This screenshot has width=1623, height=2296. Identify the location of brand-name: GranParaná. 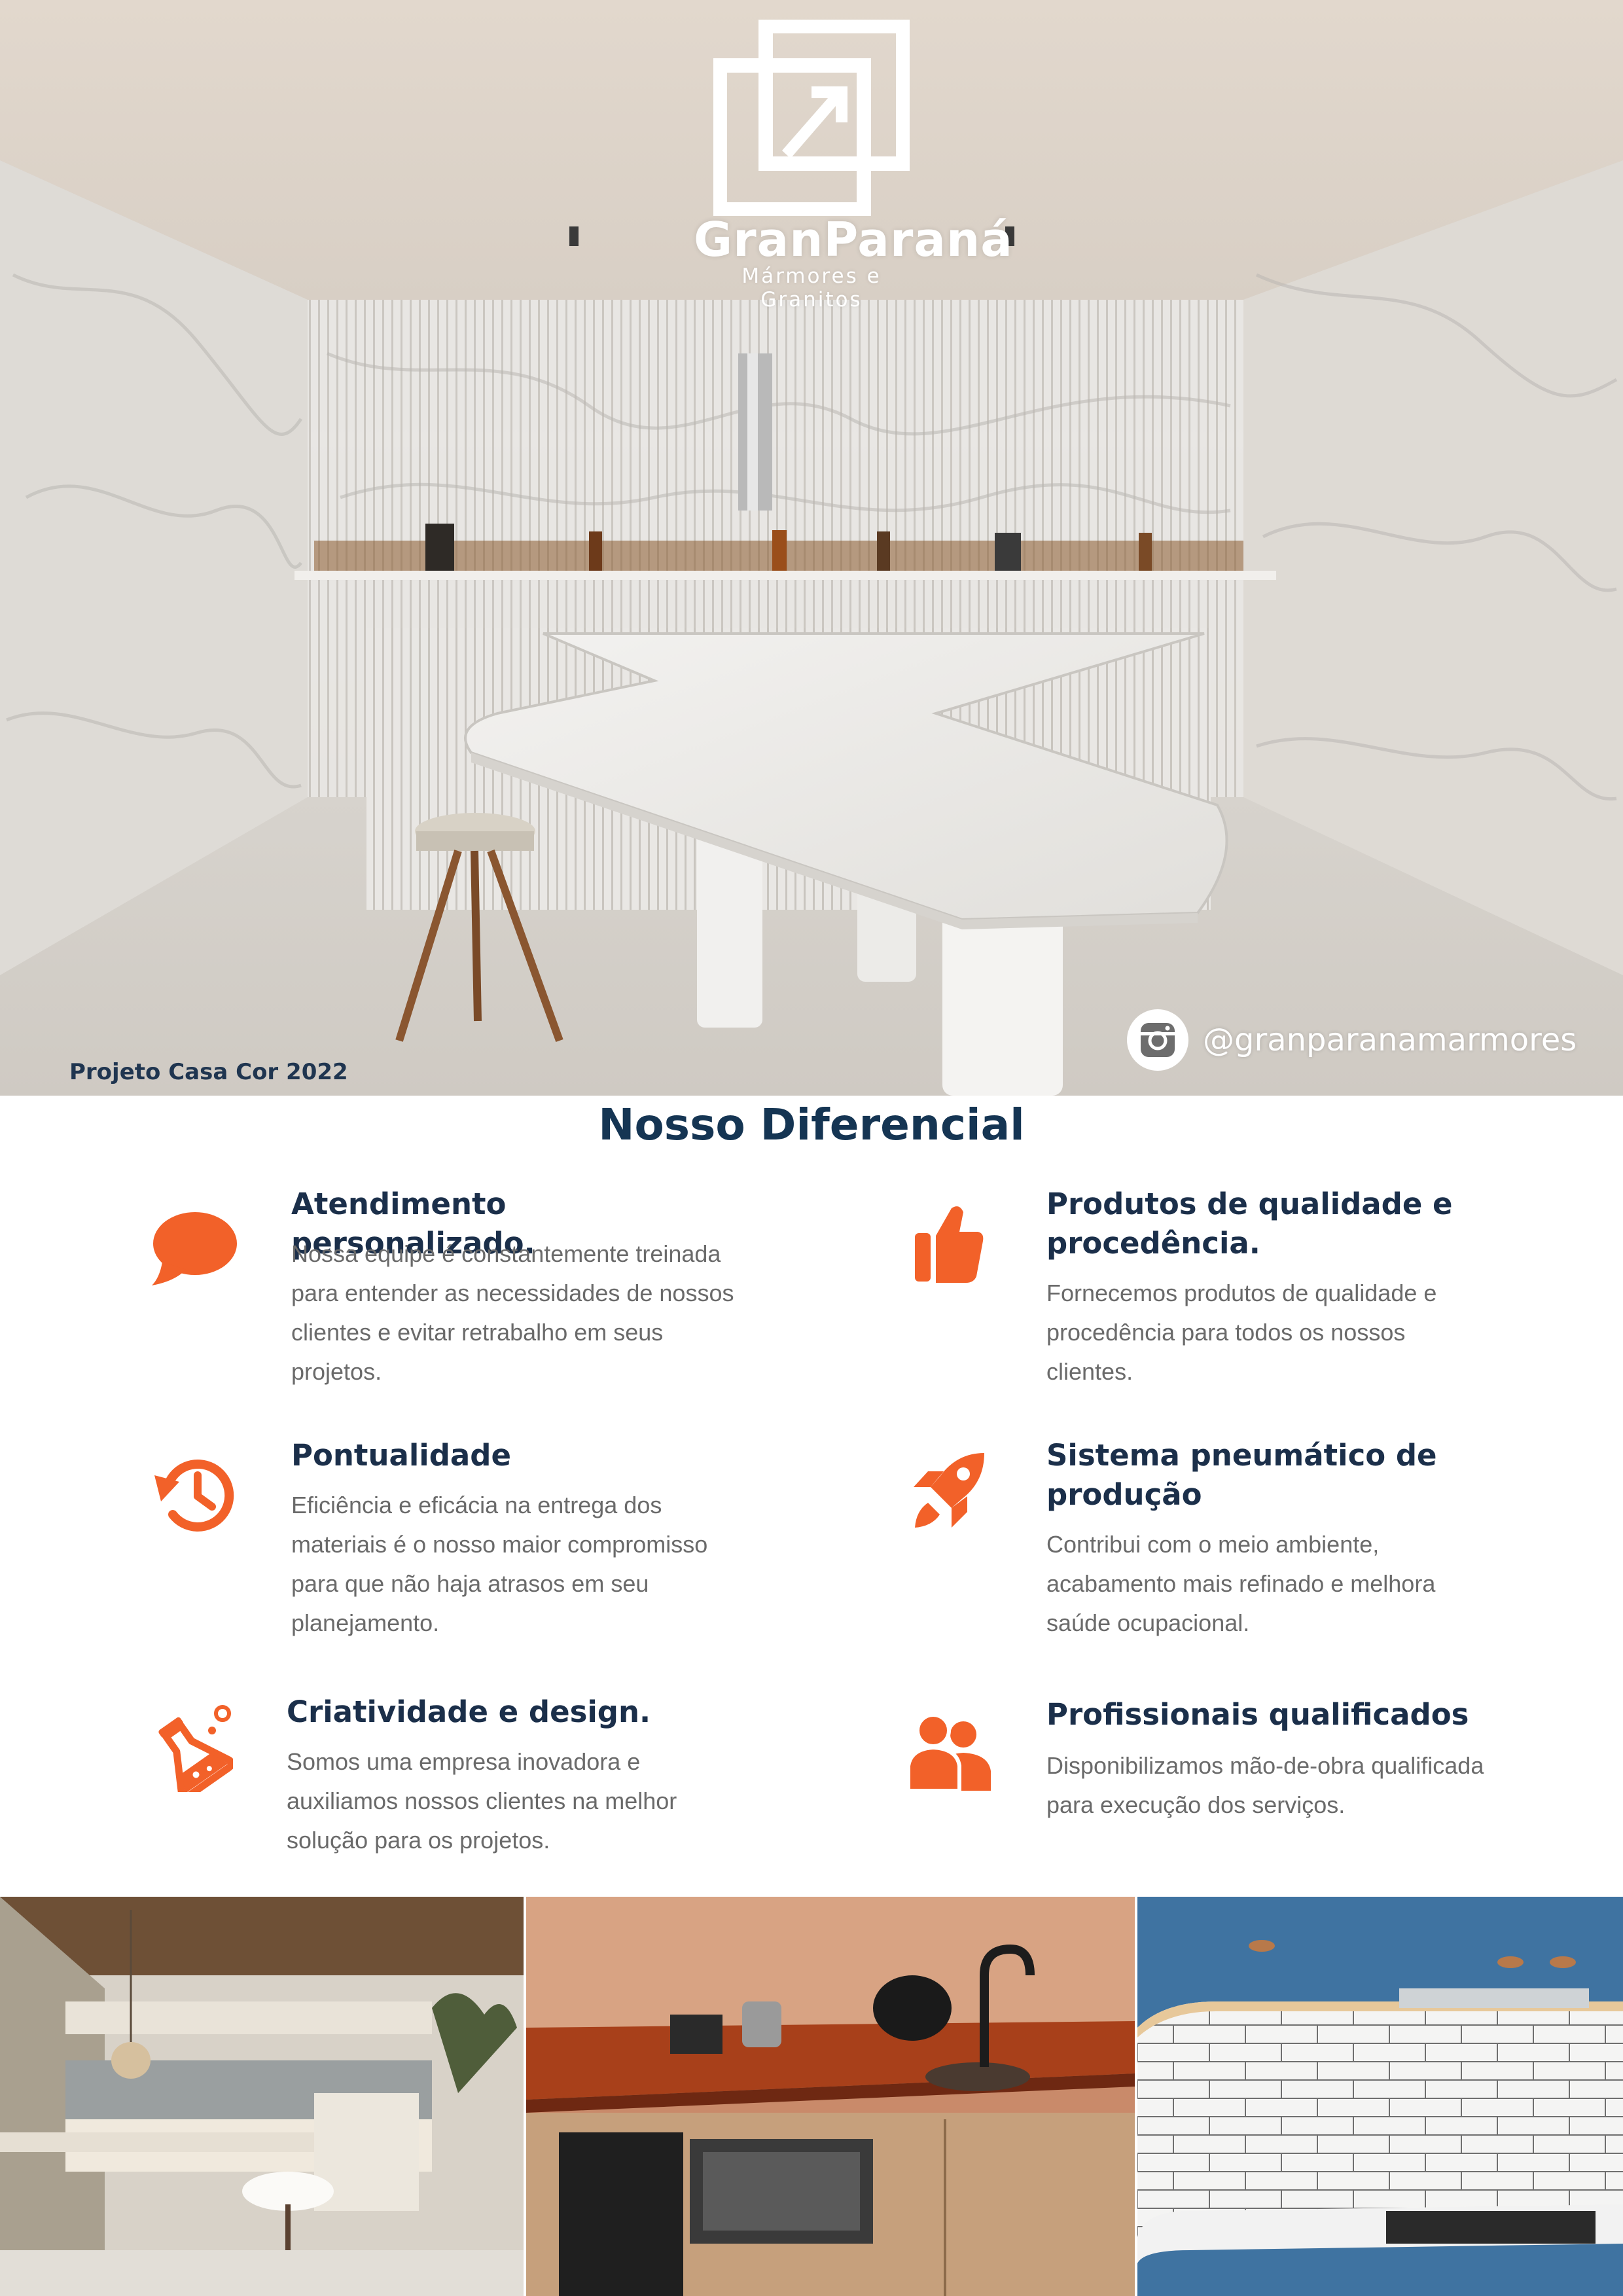
(854, 239).